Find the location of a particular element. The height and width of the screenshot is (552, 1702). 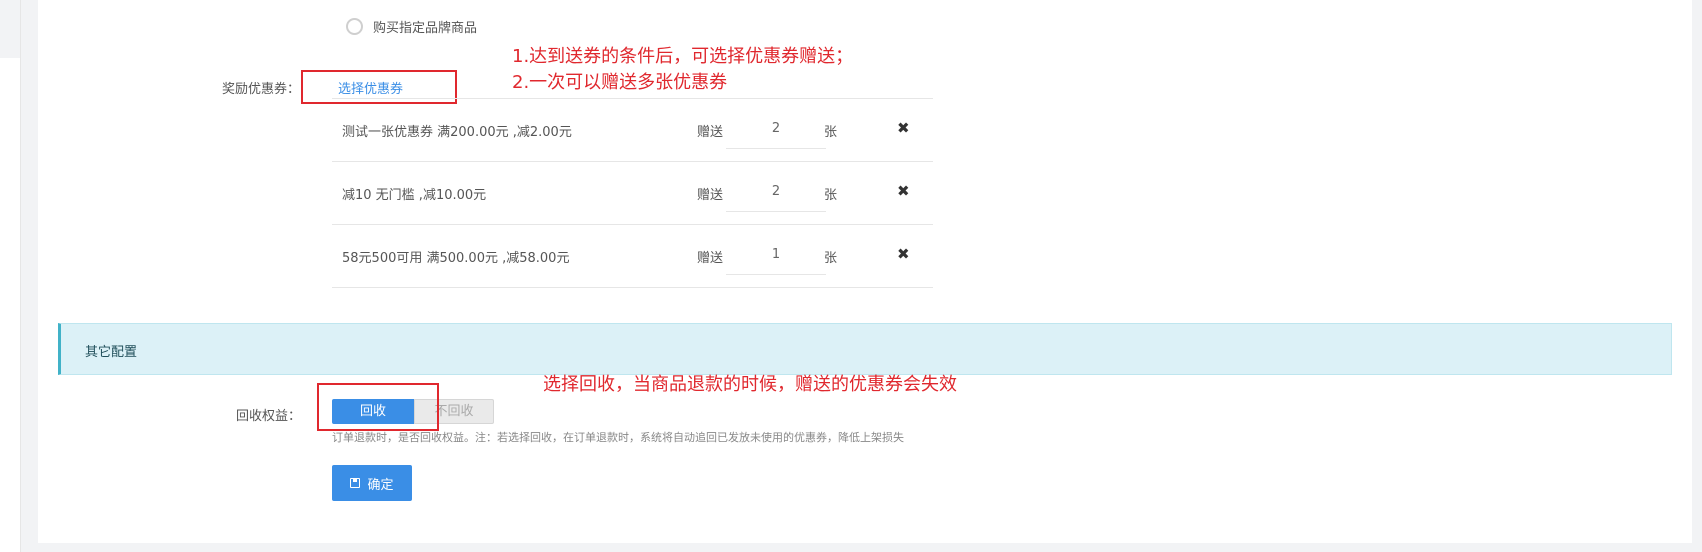

confirm-button: 确定 is located at coordinates (372, 483).